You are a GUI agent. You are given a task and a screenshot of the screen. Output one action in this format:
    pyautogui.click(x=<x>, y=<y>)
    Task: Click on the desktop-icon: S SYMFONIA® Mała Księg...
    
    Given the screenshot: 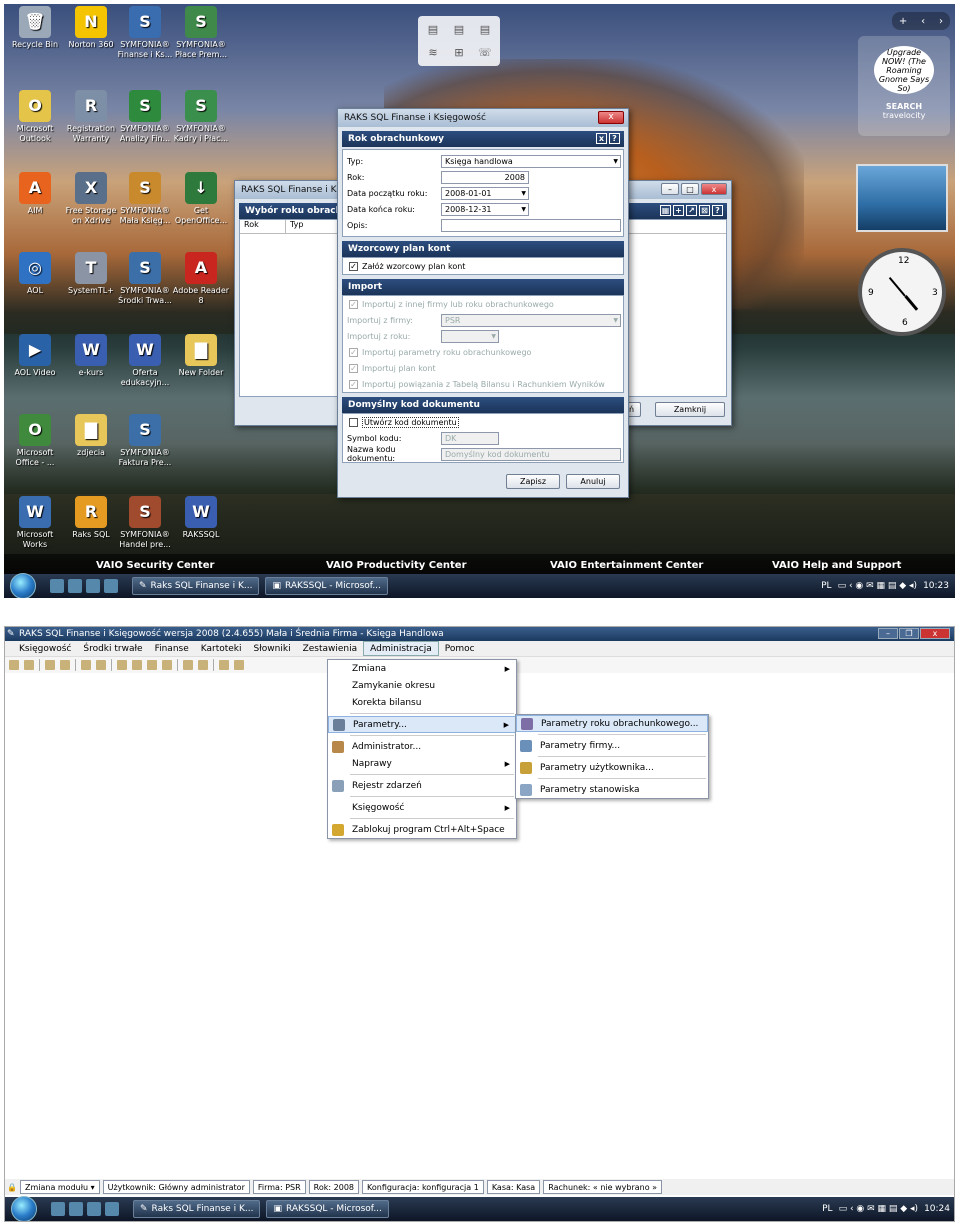 What is the action you would take?
    pyautogui.click(x=145, y=199)
    